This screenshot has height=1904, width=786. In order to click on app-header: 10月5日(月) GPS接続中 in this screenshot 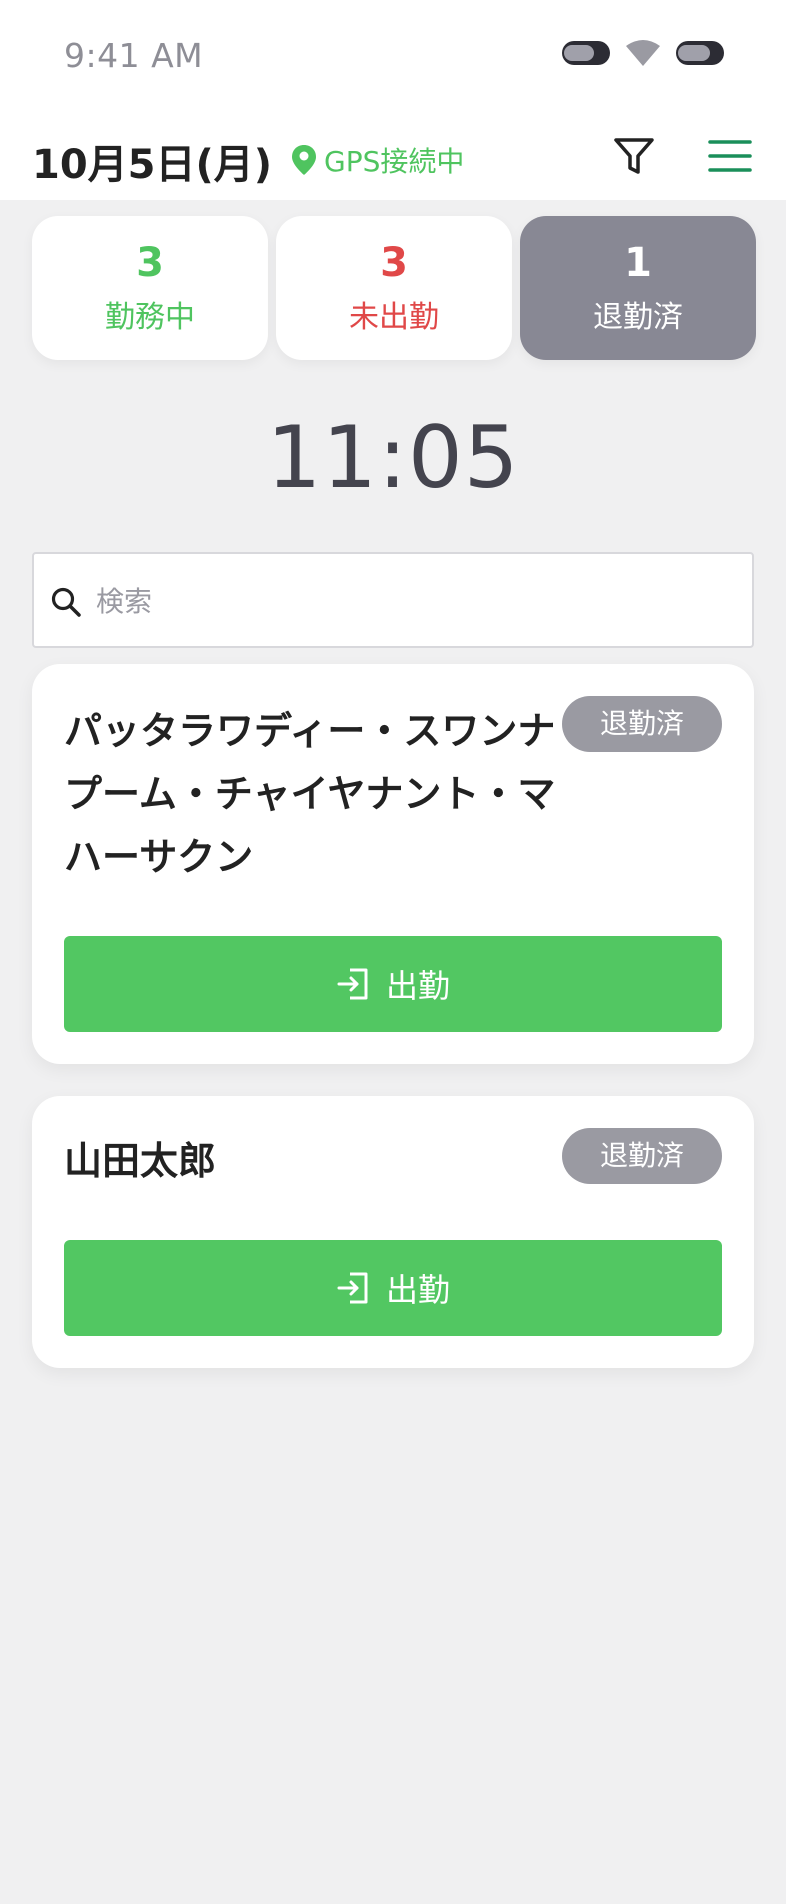, I will do `click(393, 155)`.